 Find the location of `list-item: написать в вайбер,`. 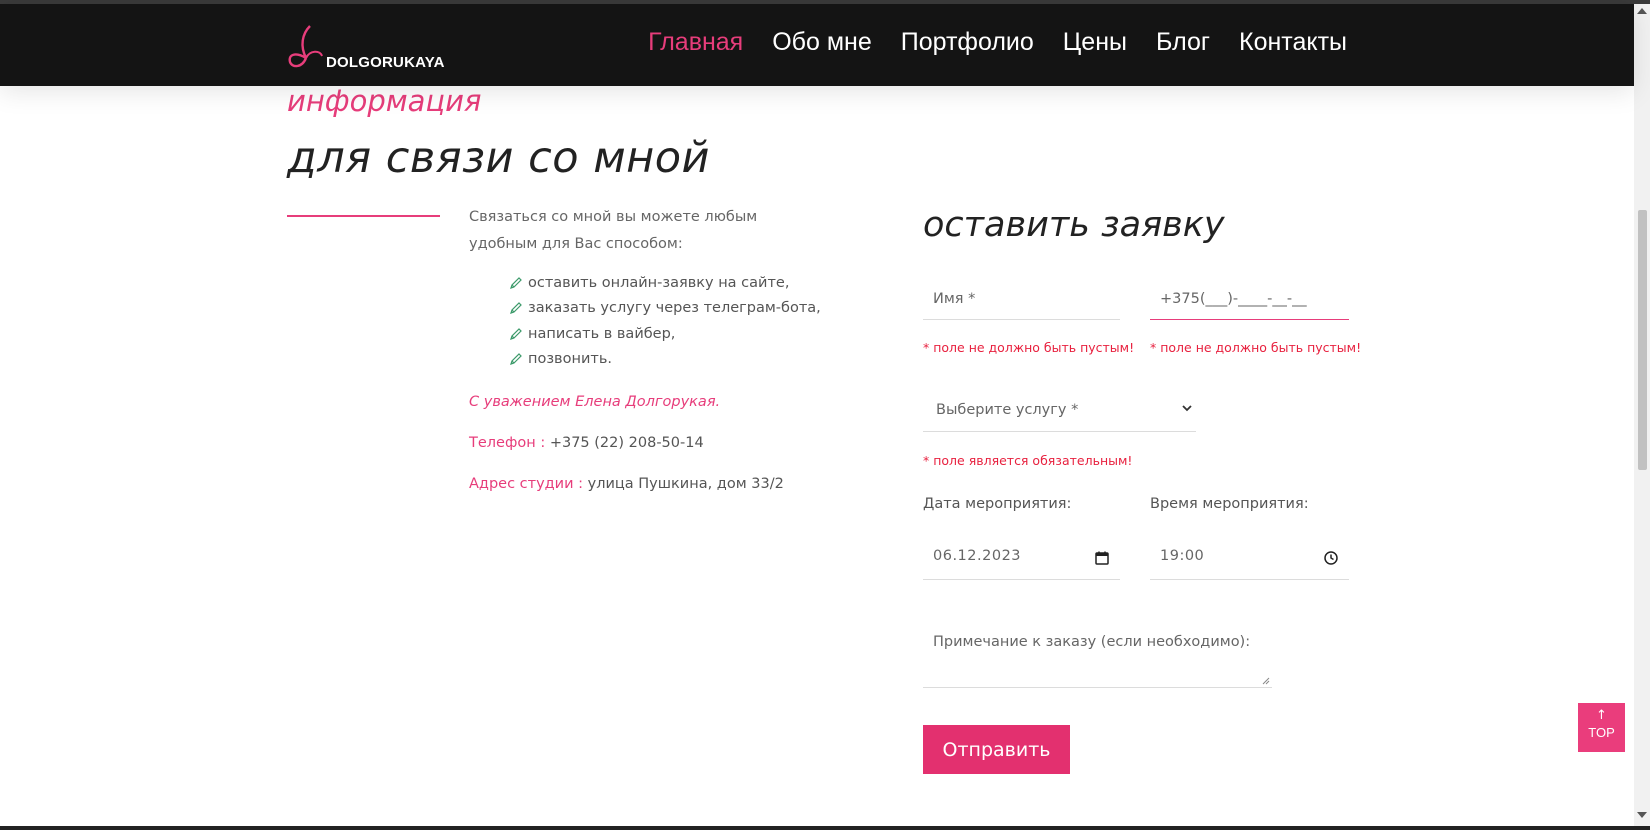

list-item: написать в вайбер, is located at coordinates (665, 334).